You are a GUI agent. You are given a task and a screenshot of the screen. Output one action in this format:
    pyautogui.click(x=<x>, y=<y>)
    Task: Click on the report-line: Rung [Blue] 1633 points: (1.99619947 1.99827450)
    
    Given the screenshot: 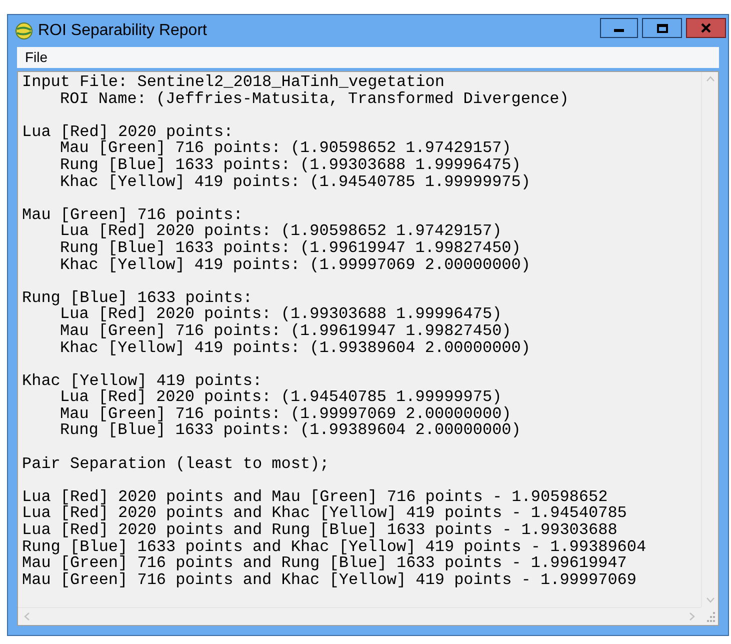 What is the action you would take?
    pyautogui.click(x=290, y=248)
    